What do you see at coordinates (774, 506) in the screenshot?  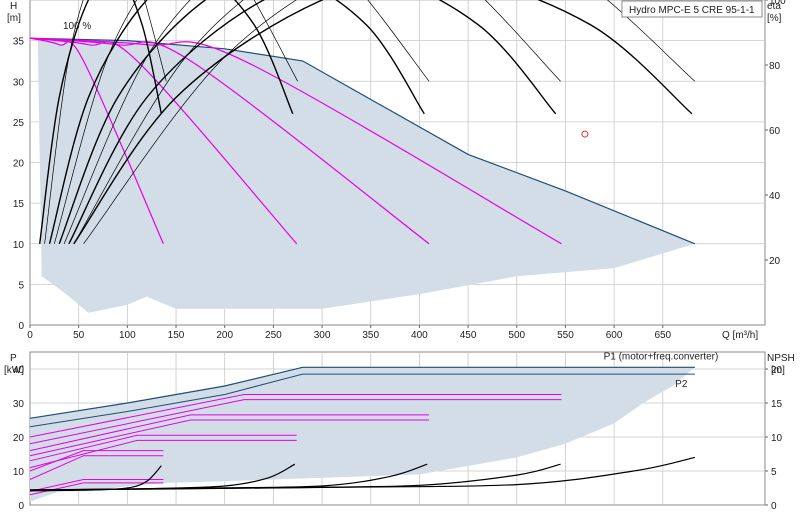 I see `npsh-tick-label: 0` at bounding box center [774, 506].